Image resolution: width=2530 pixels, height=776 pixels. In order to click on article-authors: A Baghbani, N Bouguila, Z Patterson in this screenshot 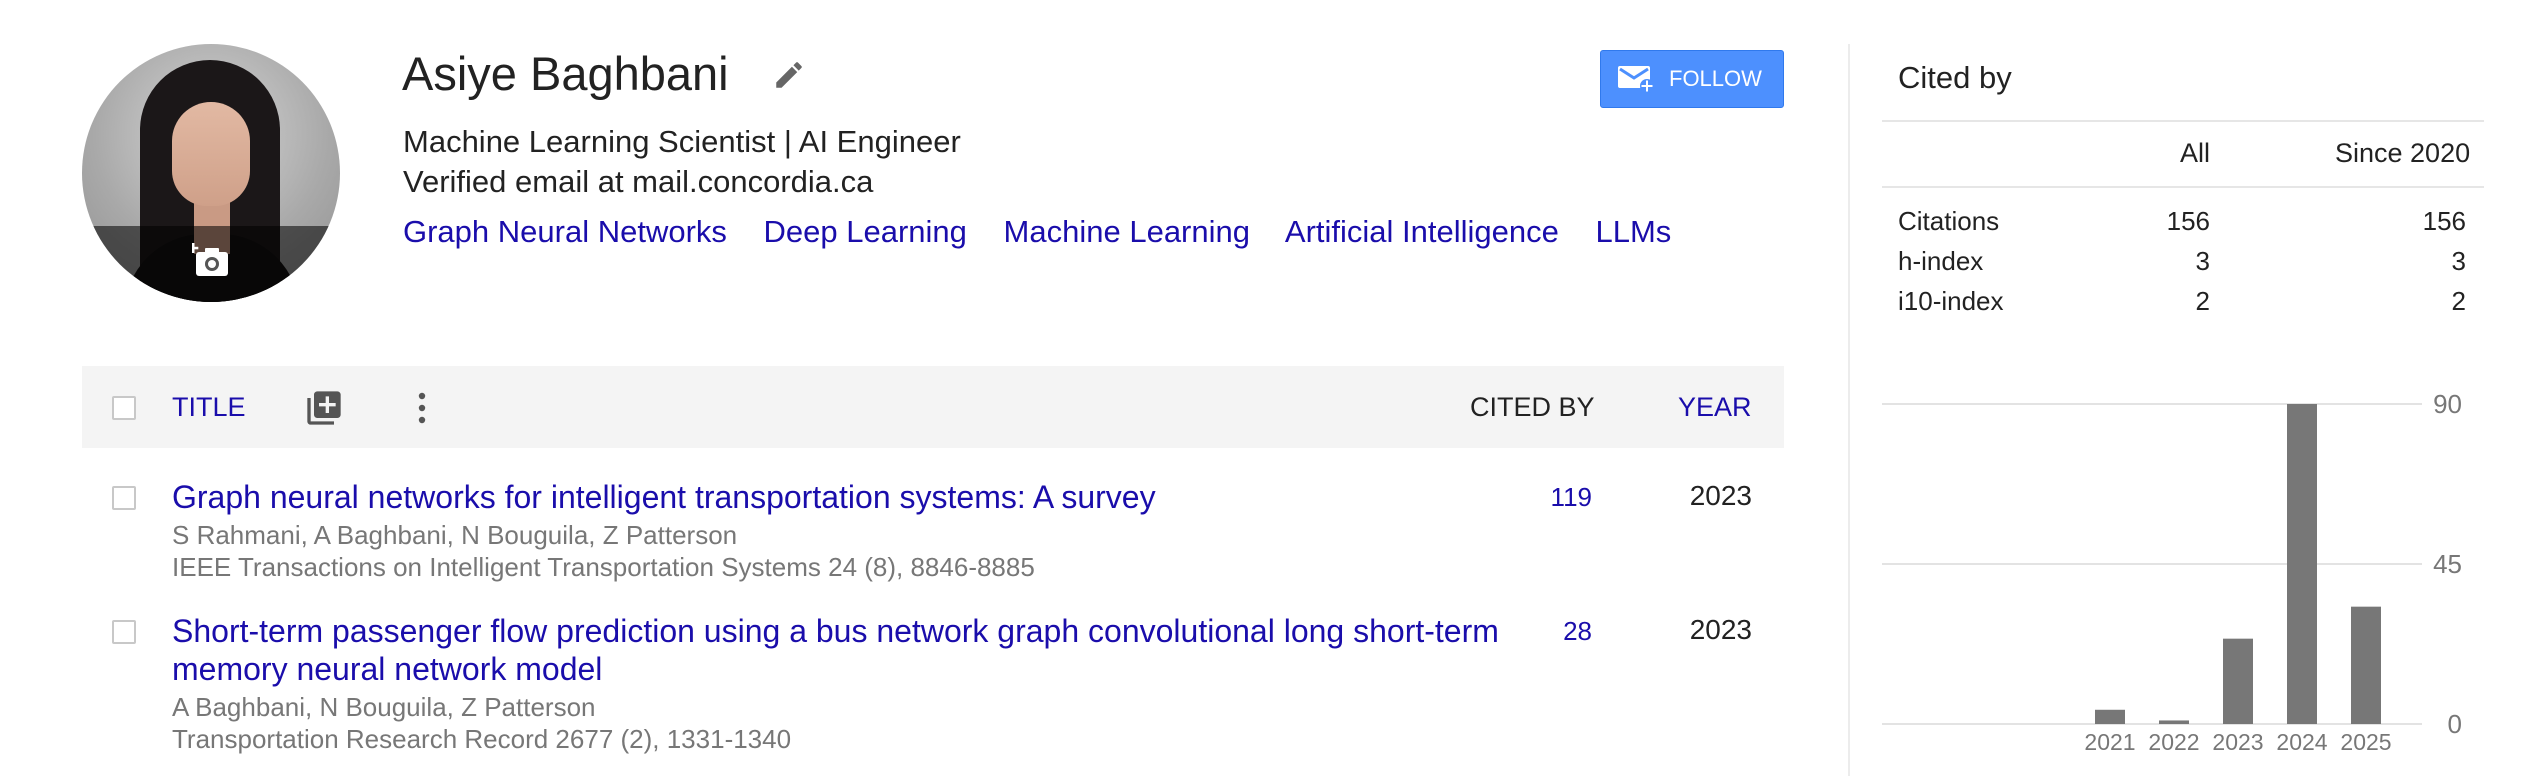, I will do `click(384, 707)`.